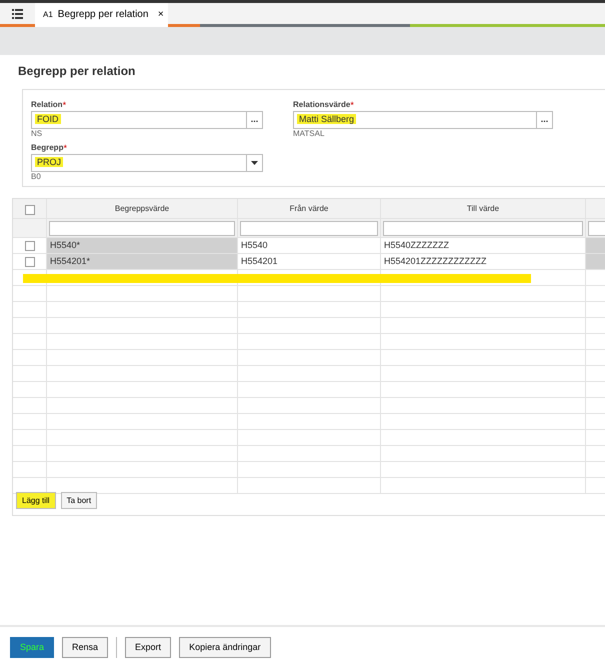 Image resolution: width=605 pixels, height=660 pixels. I want to click on table-cell: H554201, so click(309, 261).